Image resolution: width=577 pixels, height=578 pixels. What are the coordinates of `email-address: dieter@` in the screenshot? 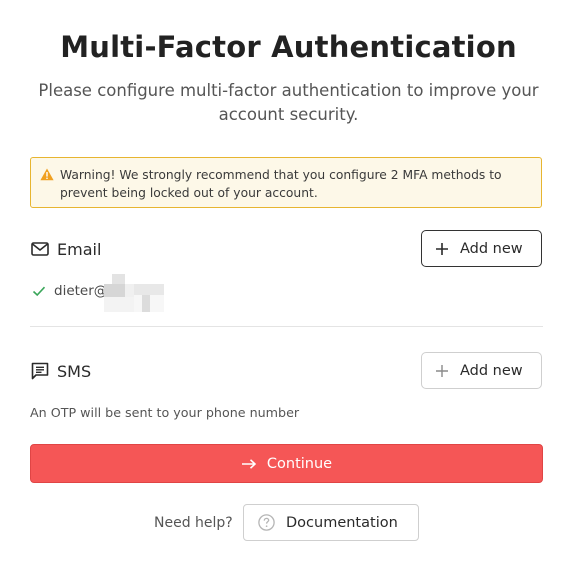 It's located at (81, 291).